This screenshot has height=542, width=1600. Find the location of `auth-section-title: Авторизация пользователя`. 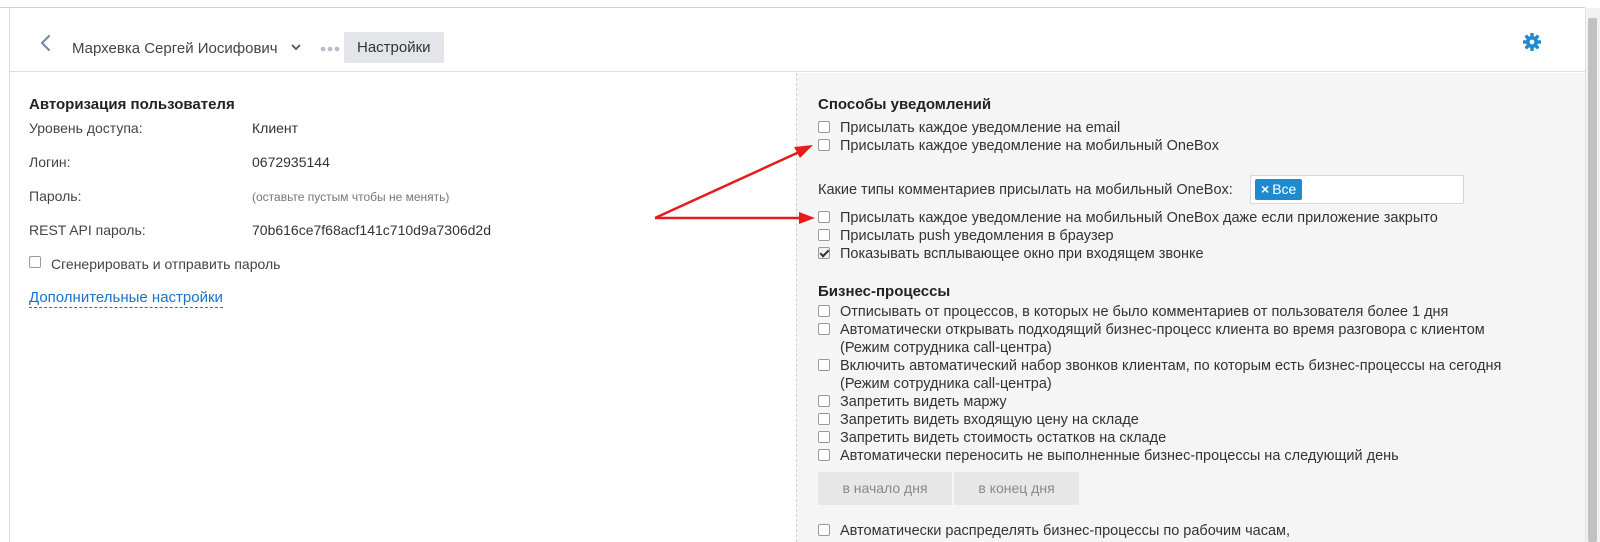

auth-section-title: Авторизация пользователя is located at coordinates (132, 104).